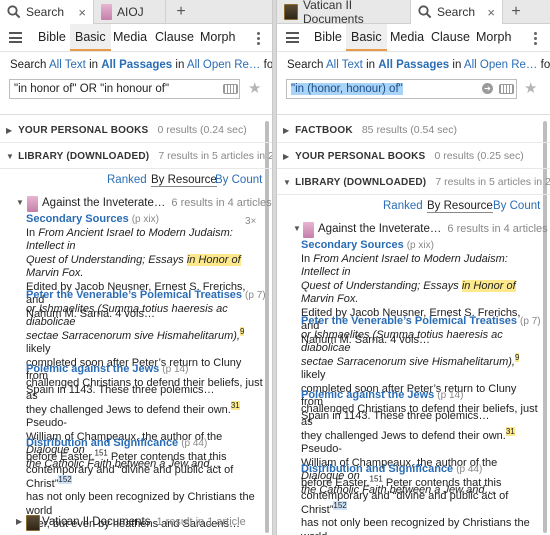  What do you see at coordinates (340, 505) in the screenshot?
I see `snippet-text: 152` at bounding box center [340, 505].